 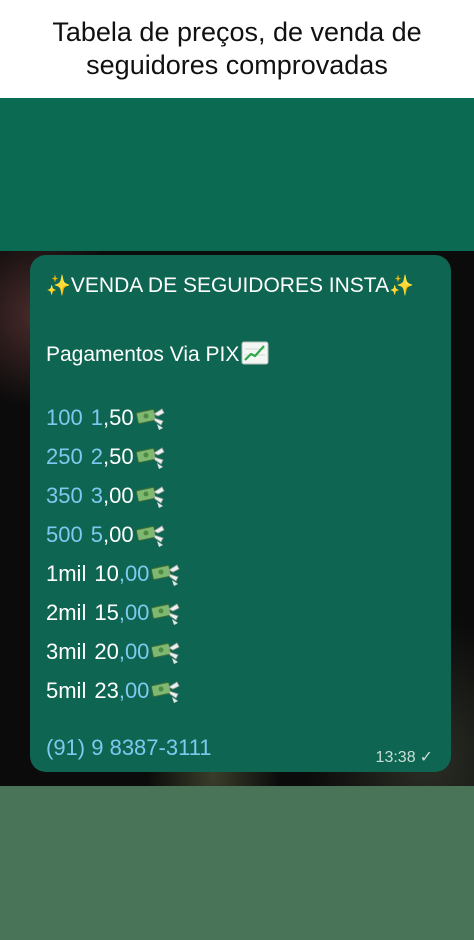 What do you see at coordinates (96, 417) in the screenshot?
I see `price-value-integer: 1` at bounding box center [96, 417].